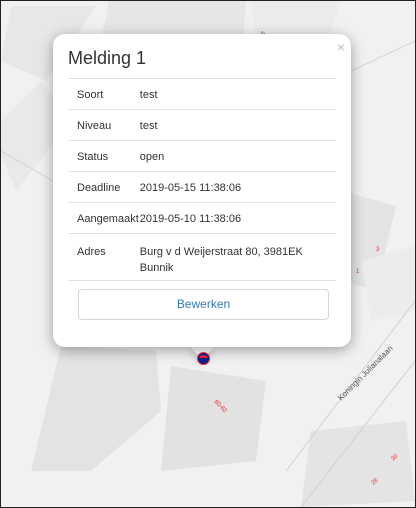  I want to click on row-value: 2019-05-15 11:38:06, so click(237, 187).